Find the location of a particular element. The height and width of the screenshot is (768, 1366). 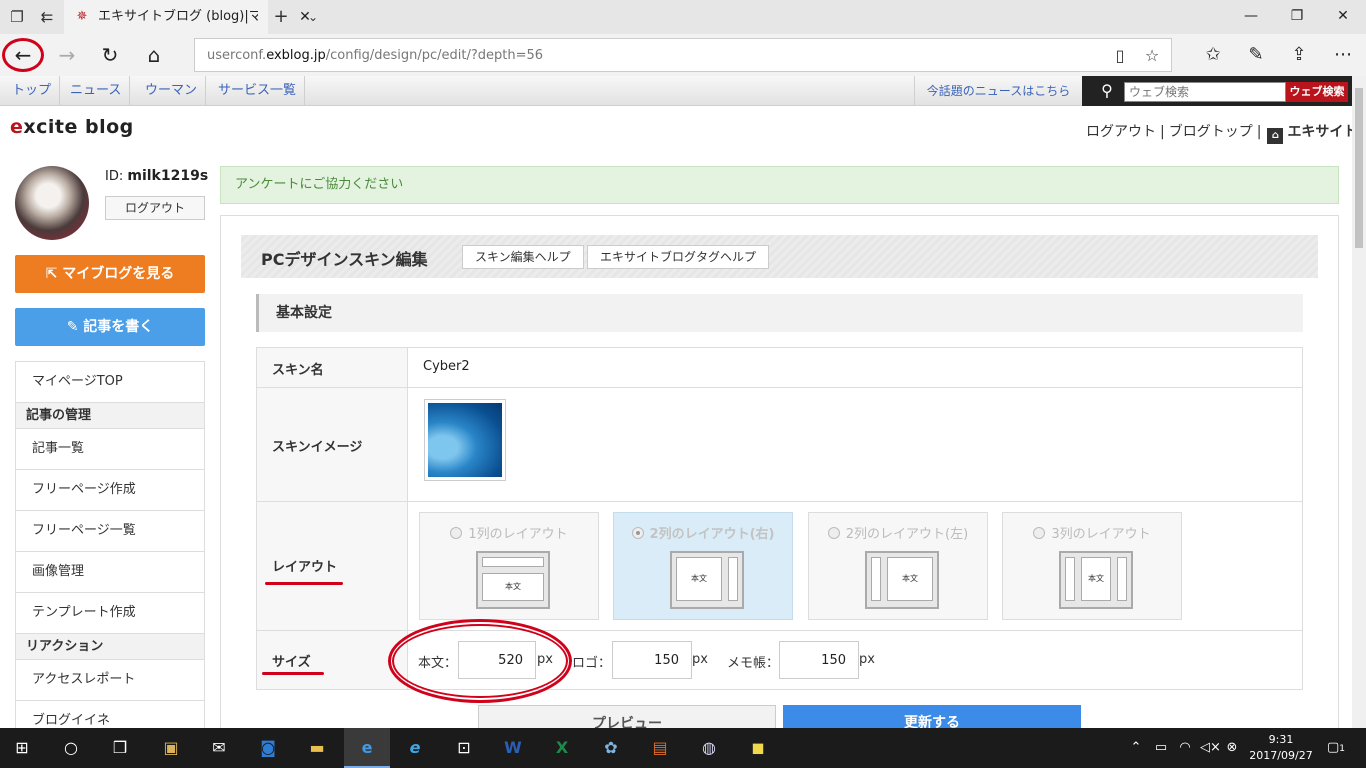

task-view-icon: ❒ is located at coordinates (120, 748).